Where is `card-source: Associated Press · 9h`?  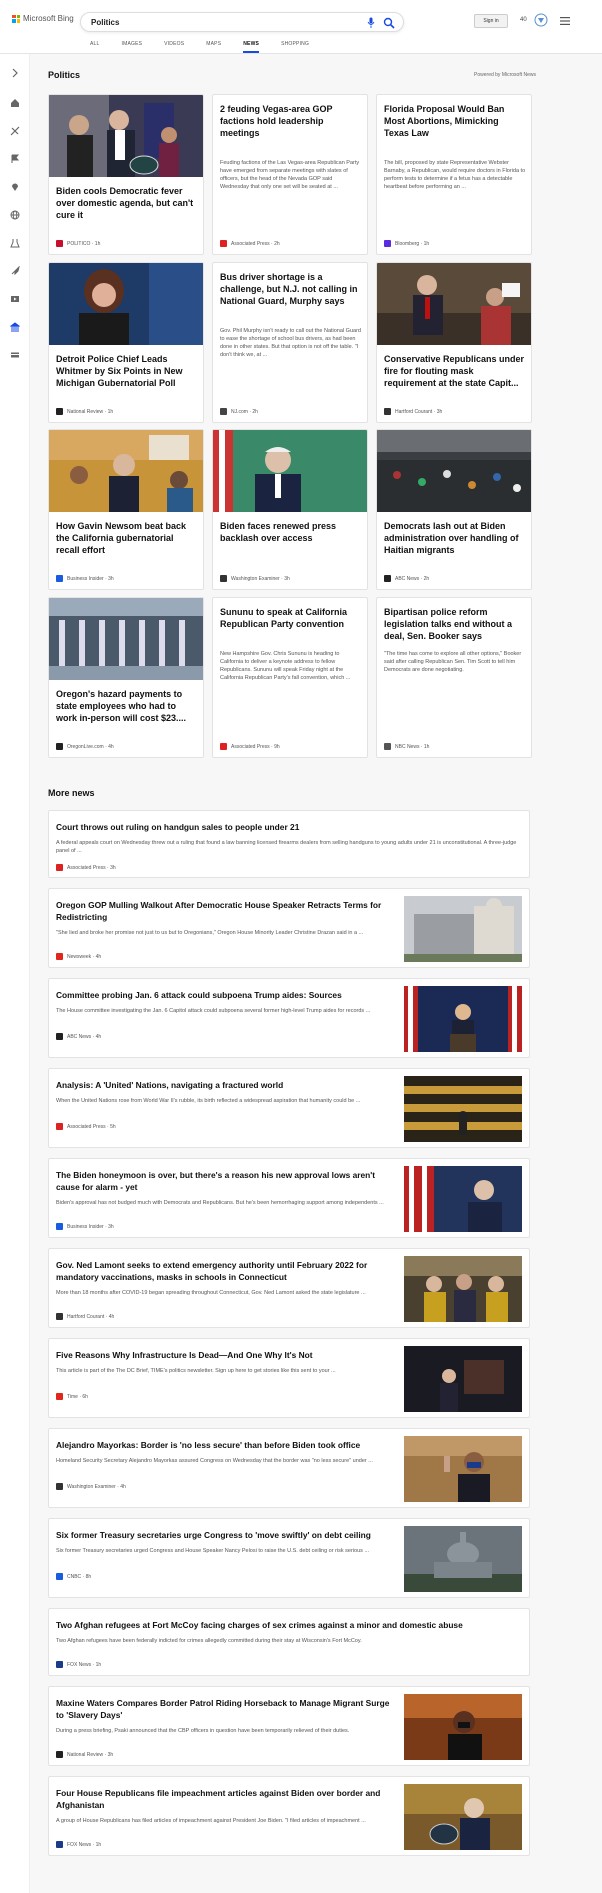
card-source: Associated Press · 9h is located at coordinates (250, 746).